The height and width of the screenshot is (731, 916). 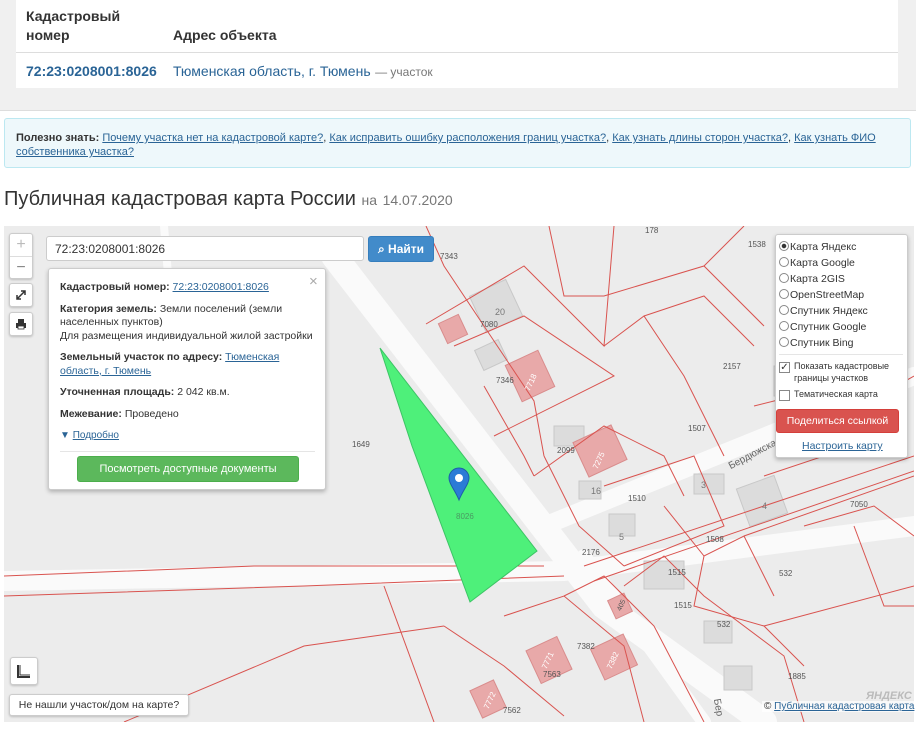 I want to click on layer-google-map: Карта Google, so click(x=817, y=263).